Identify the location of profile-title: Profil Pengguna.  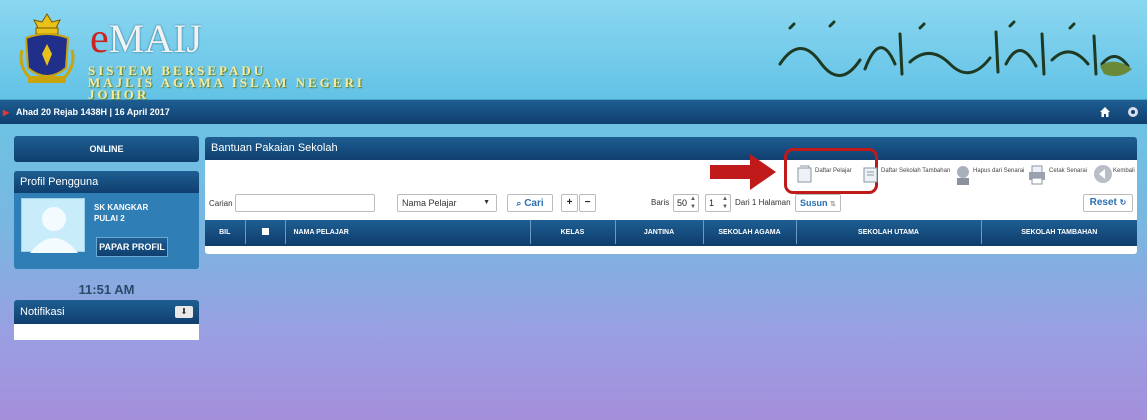
(106, 182).